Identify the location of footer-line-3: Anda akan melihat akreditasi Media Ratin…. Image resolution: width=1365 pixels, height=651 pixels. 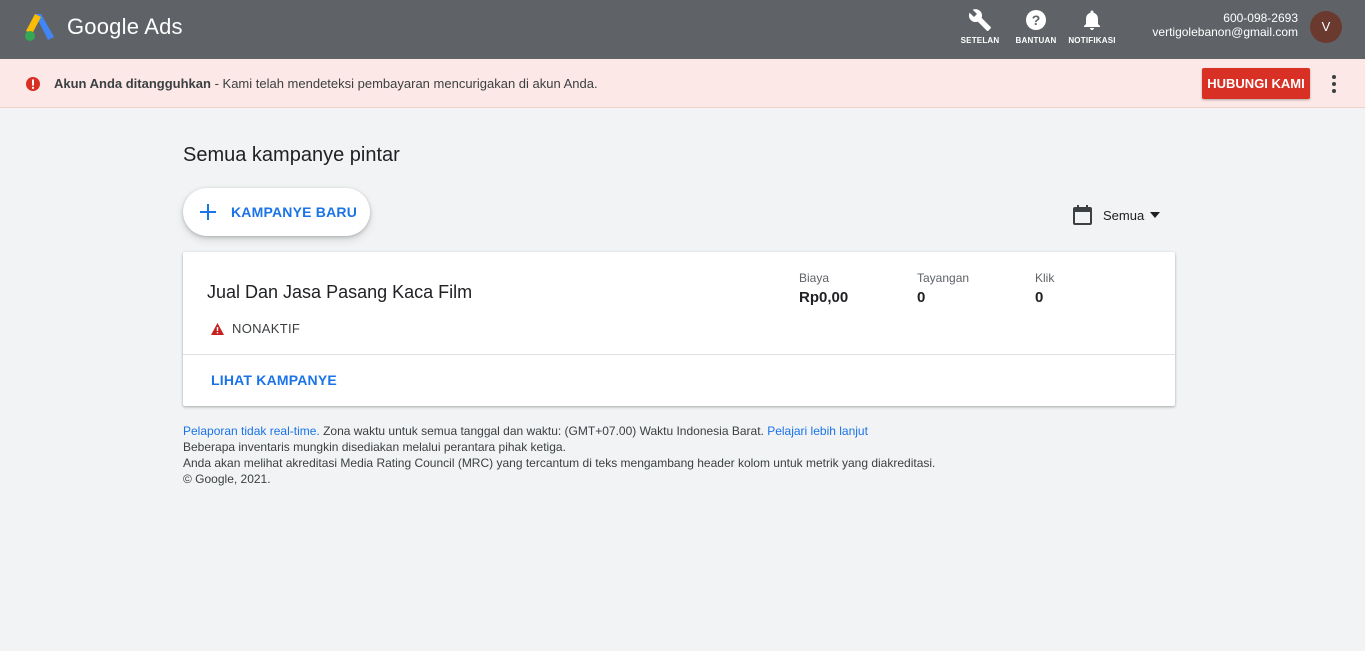
(559, 463).